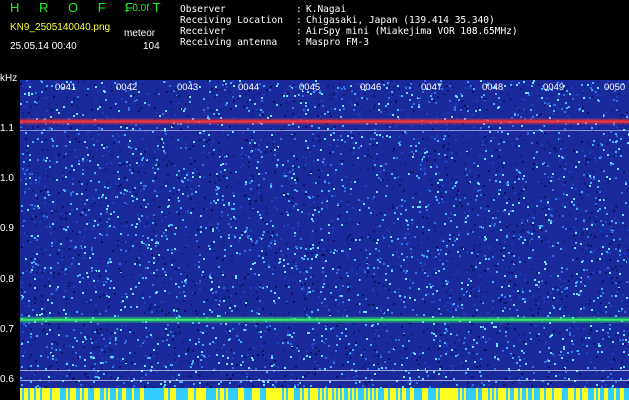 The height and width of the screenshot is (400, 629). I want to click on x-tick-label: 0050, so click(615, 87).